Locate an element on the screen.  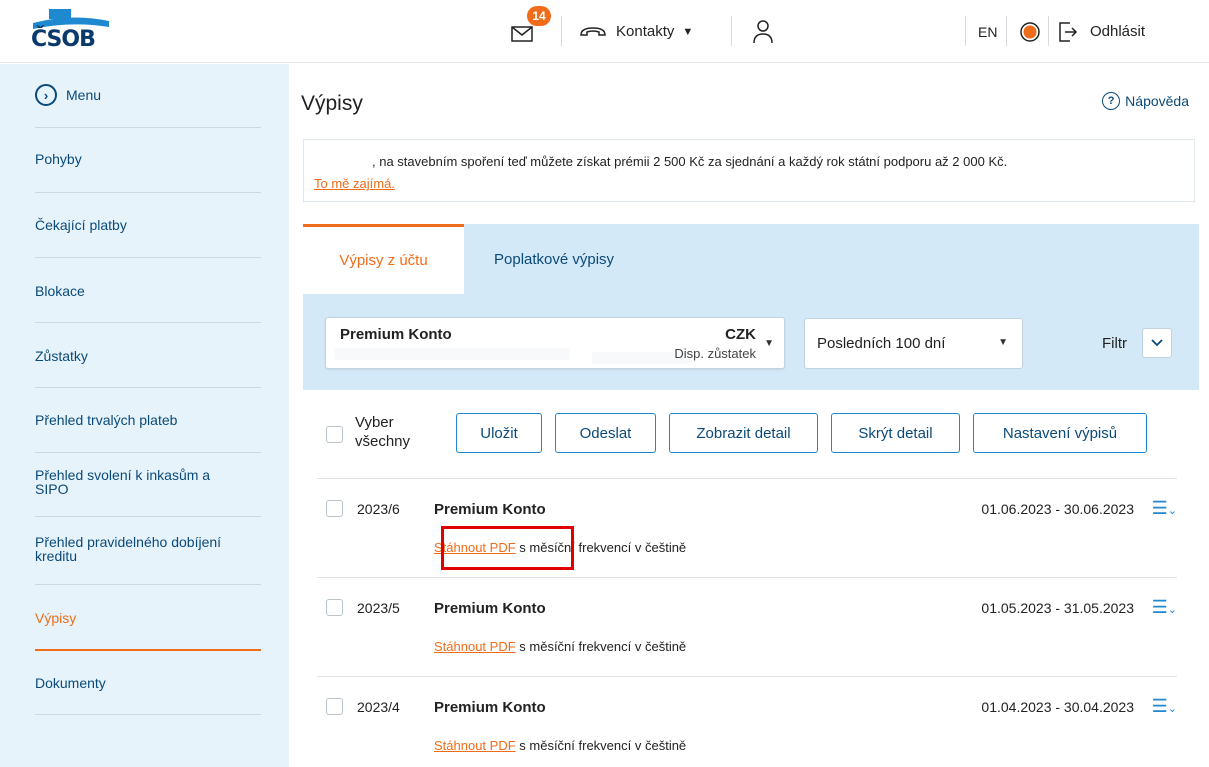
sidebar-item-trvale-platby: Přehled trvalých plateb is located at coordinates (148, 420).